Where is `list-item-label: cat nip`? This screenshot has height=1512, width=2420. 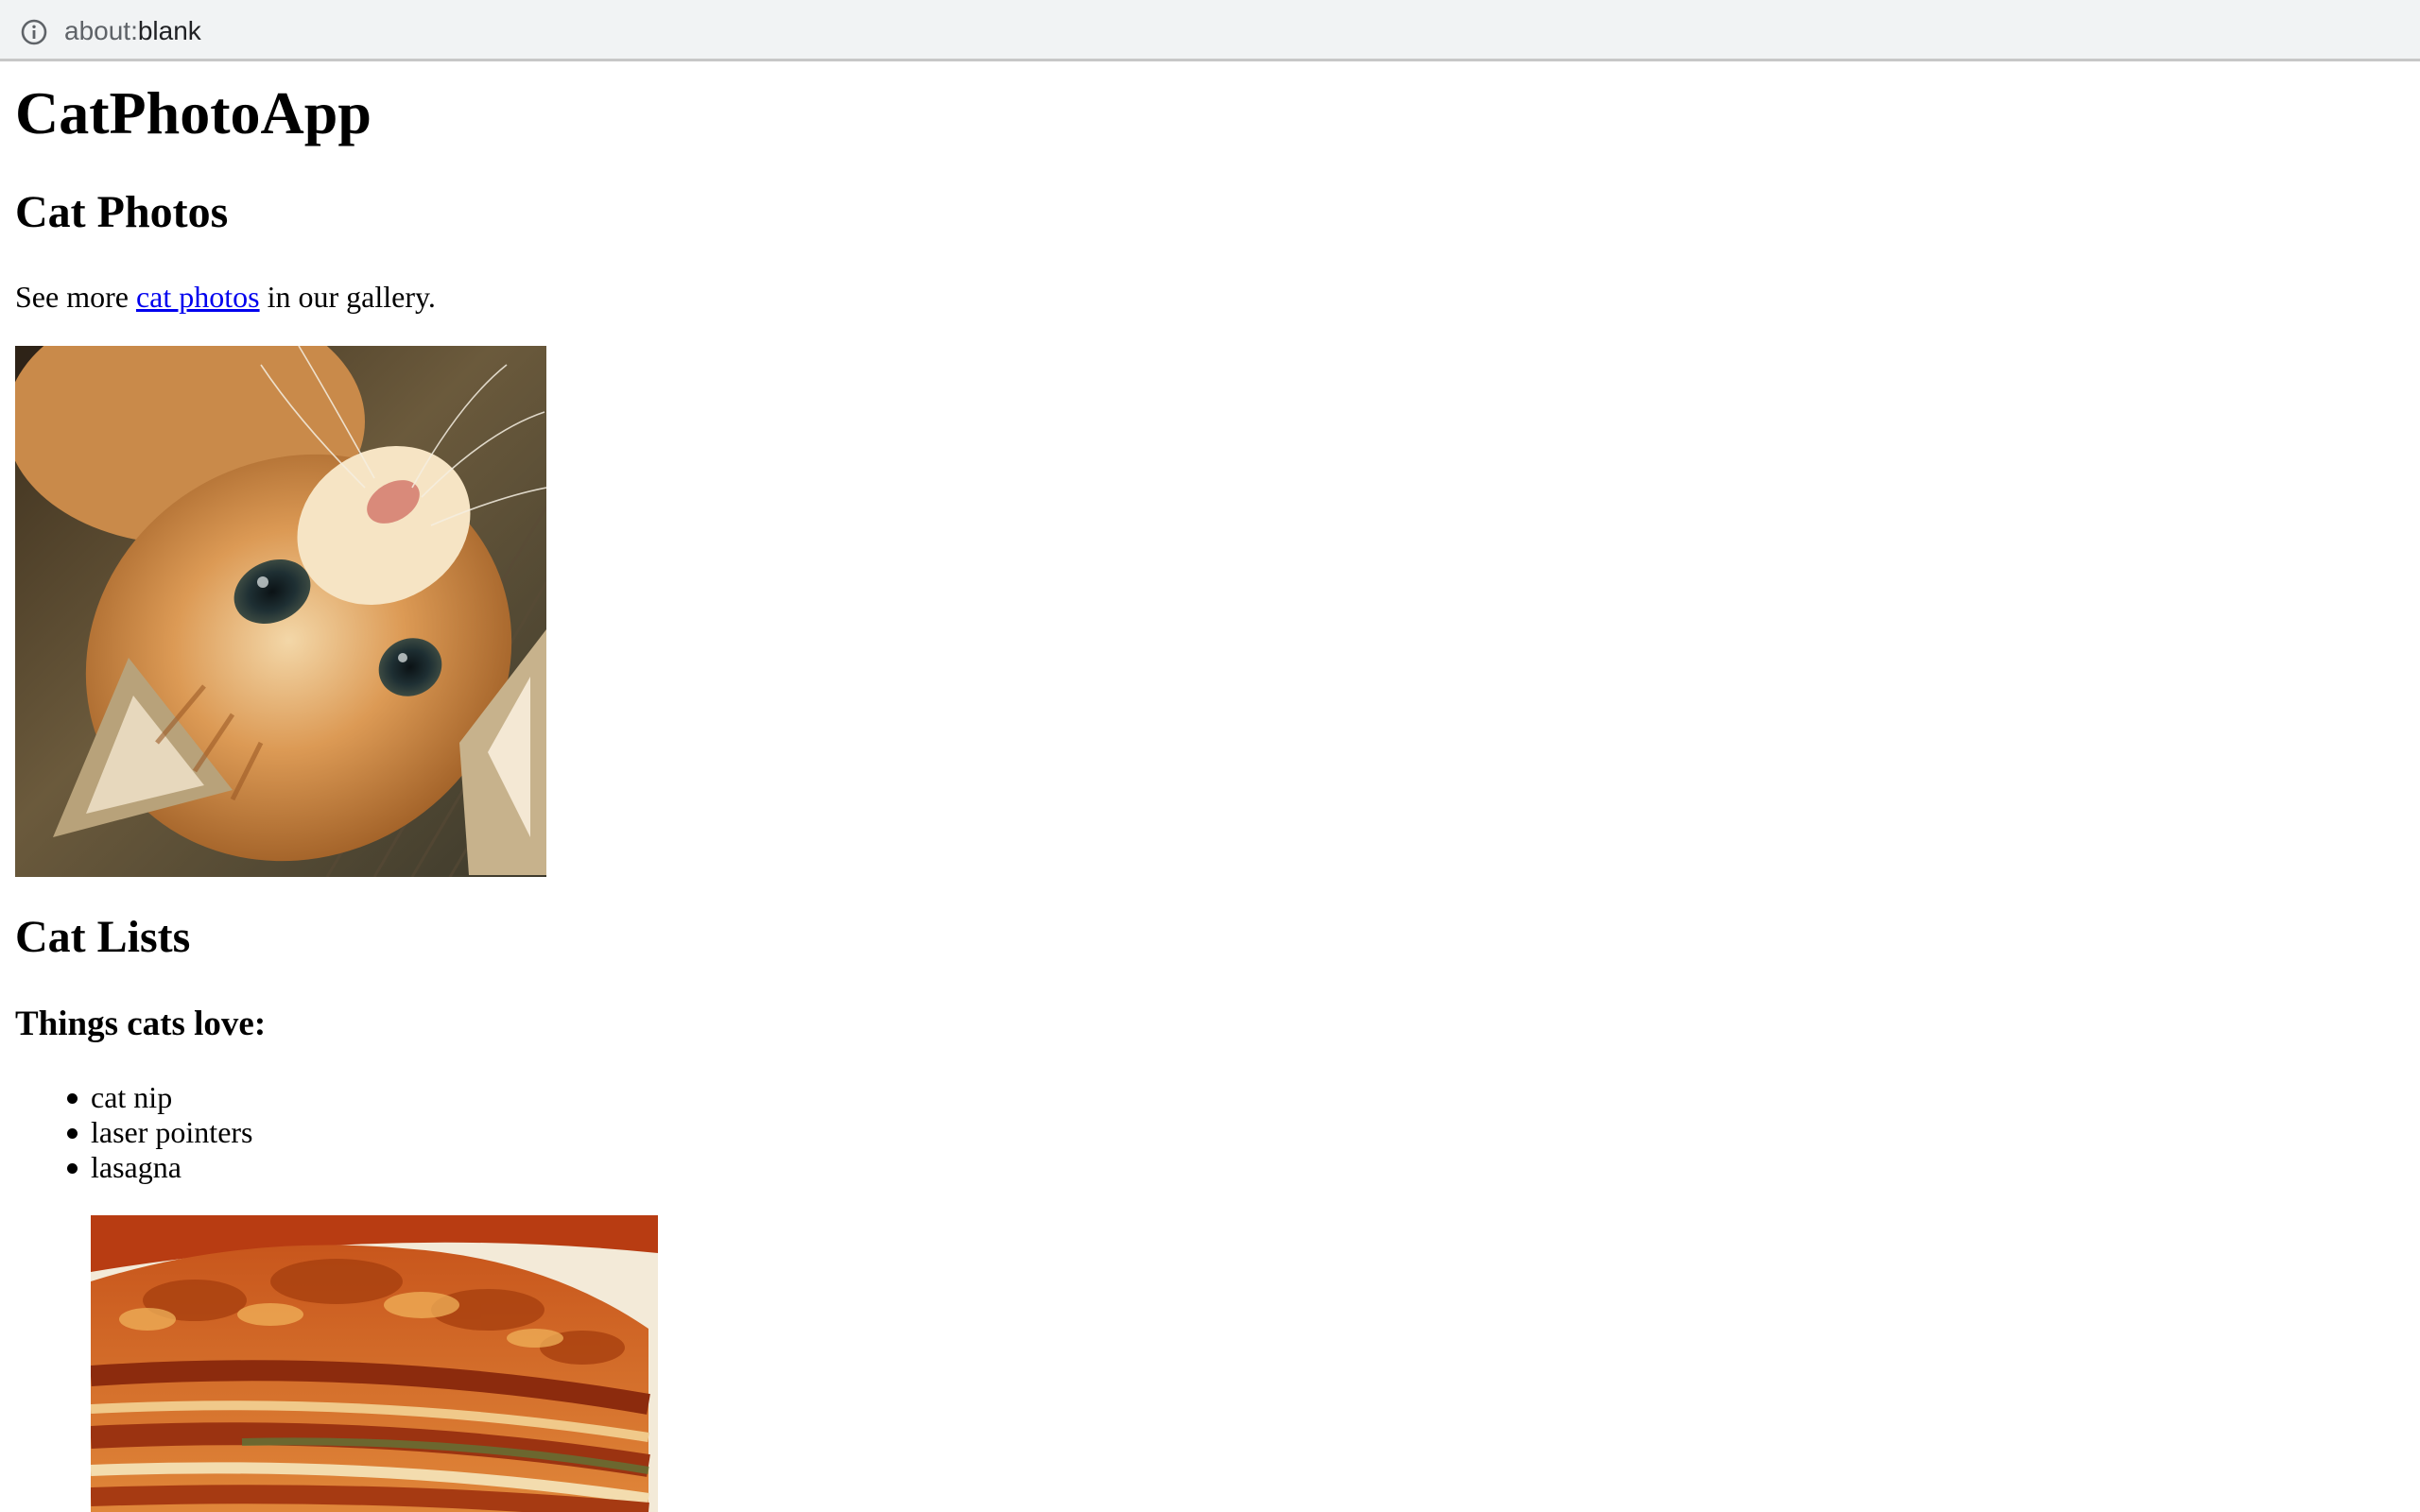
list-item-label: cat nip is located at coordinates (132, 1097).